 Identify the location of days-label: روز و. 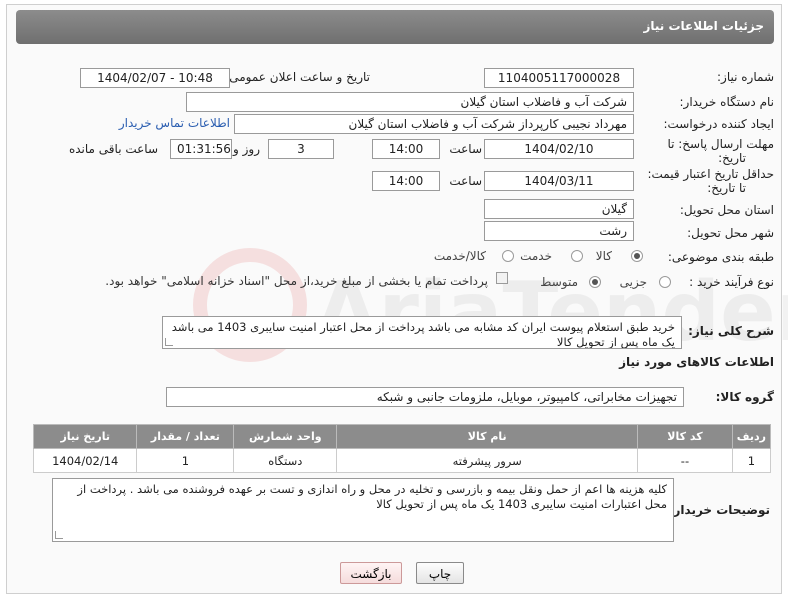
(246, 149).